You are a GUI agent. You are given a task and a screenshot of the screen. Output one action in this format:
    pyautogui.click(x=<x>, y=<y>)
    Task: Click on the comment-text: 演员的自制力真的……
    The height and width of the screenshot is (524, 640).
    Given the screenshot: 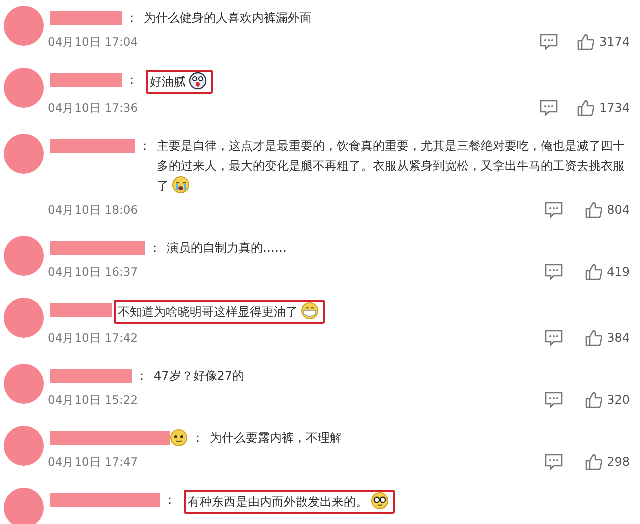 What is the action you would take?
    pyautogui.click(x=227, y=248)
    